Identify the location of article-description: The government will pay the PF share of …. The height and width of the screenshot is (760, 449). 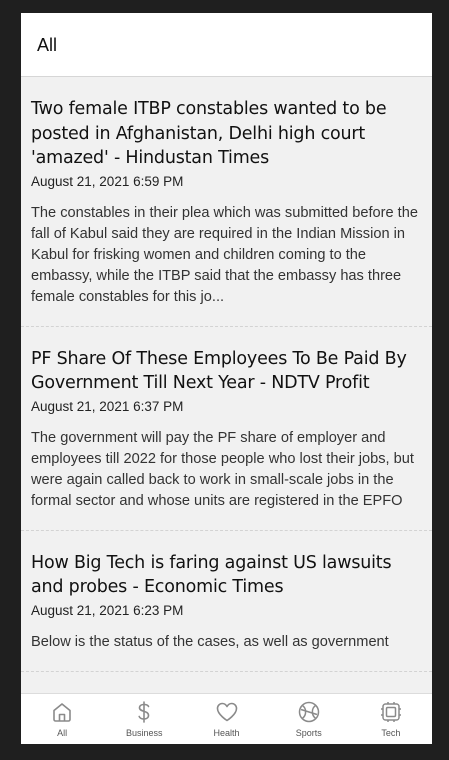
(222, 469).